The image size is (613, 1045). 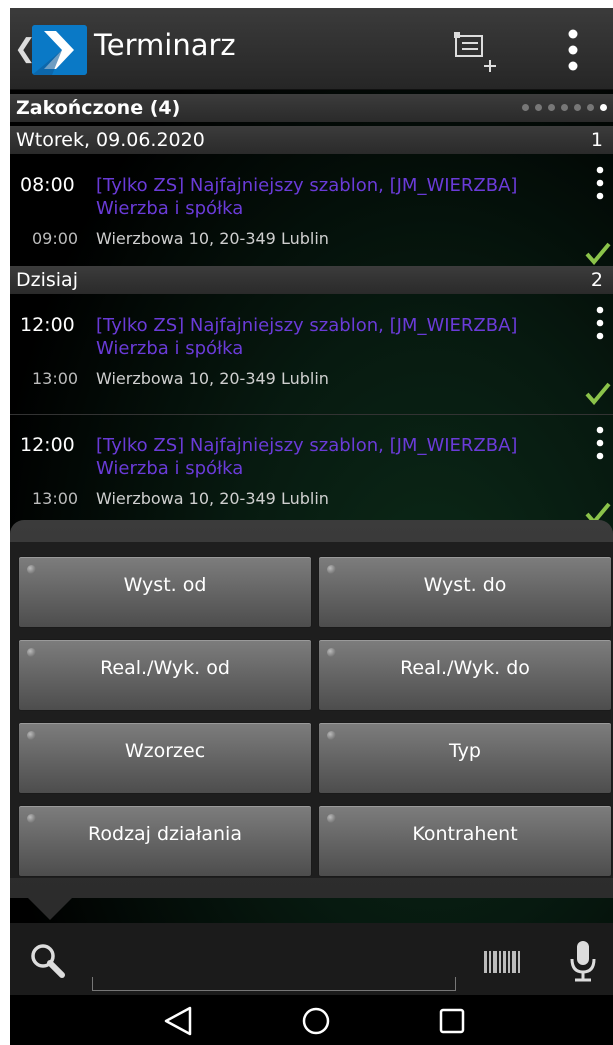 I want to click on section-today-label: Dzisiaj, so click(x=47, y=280).